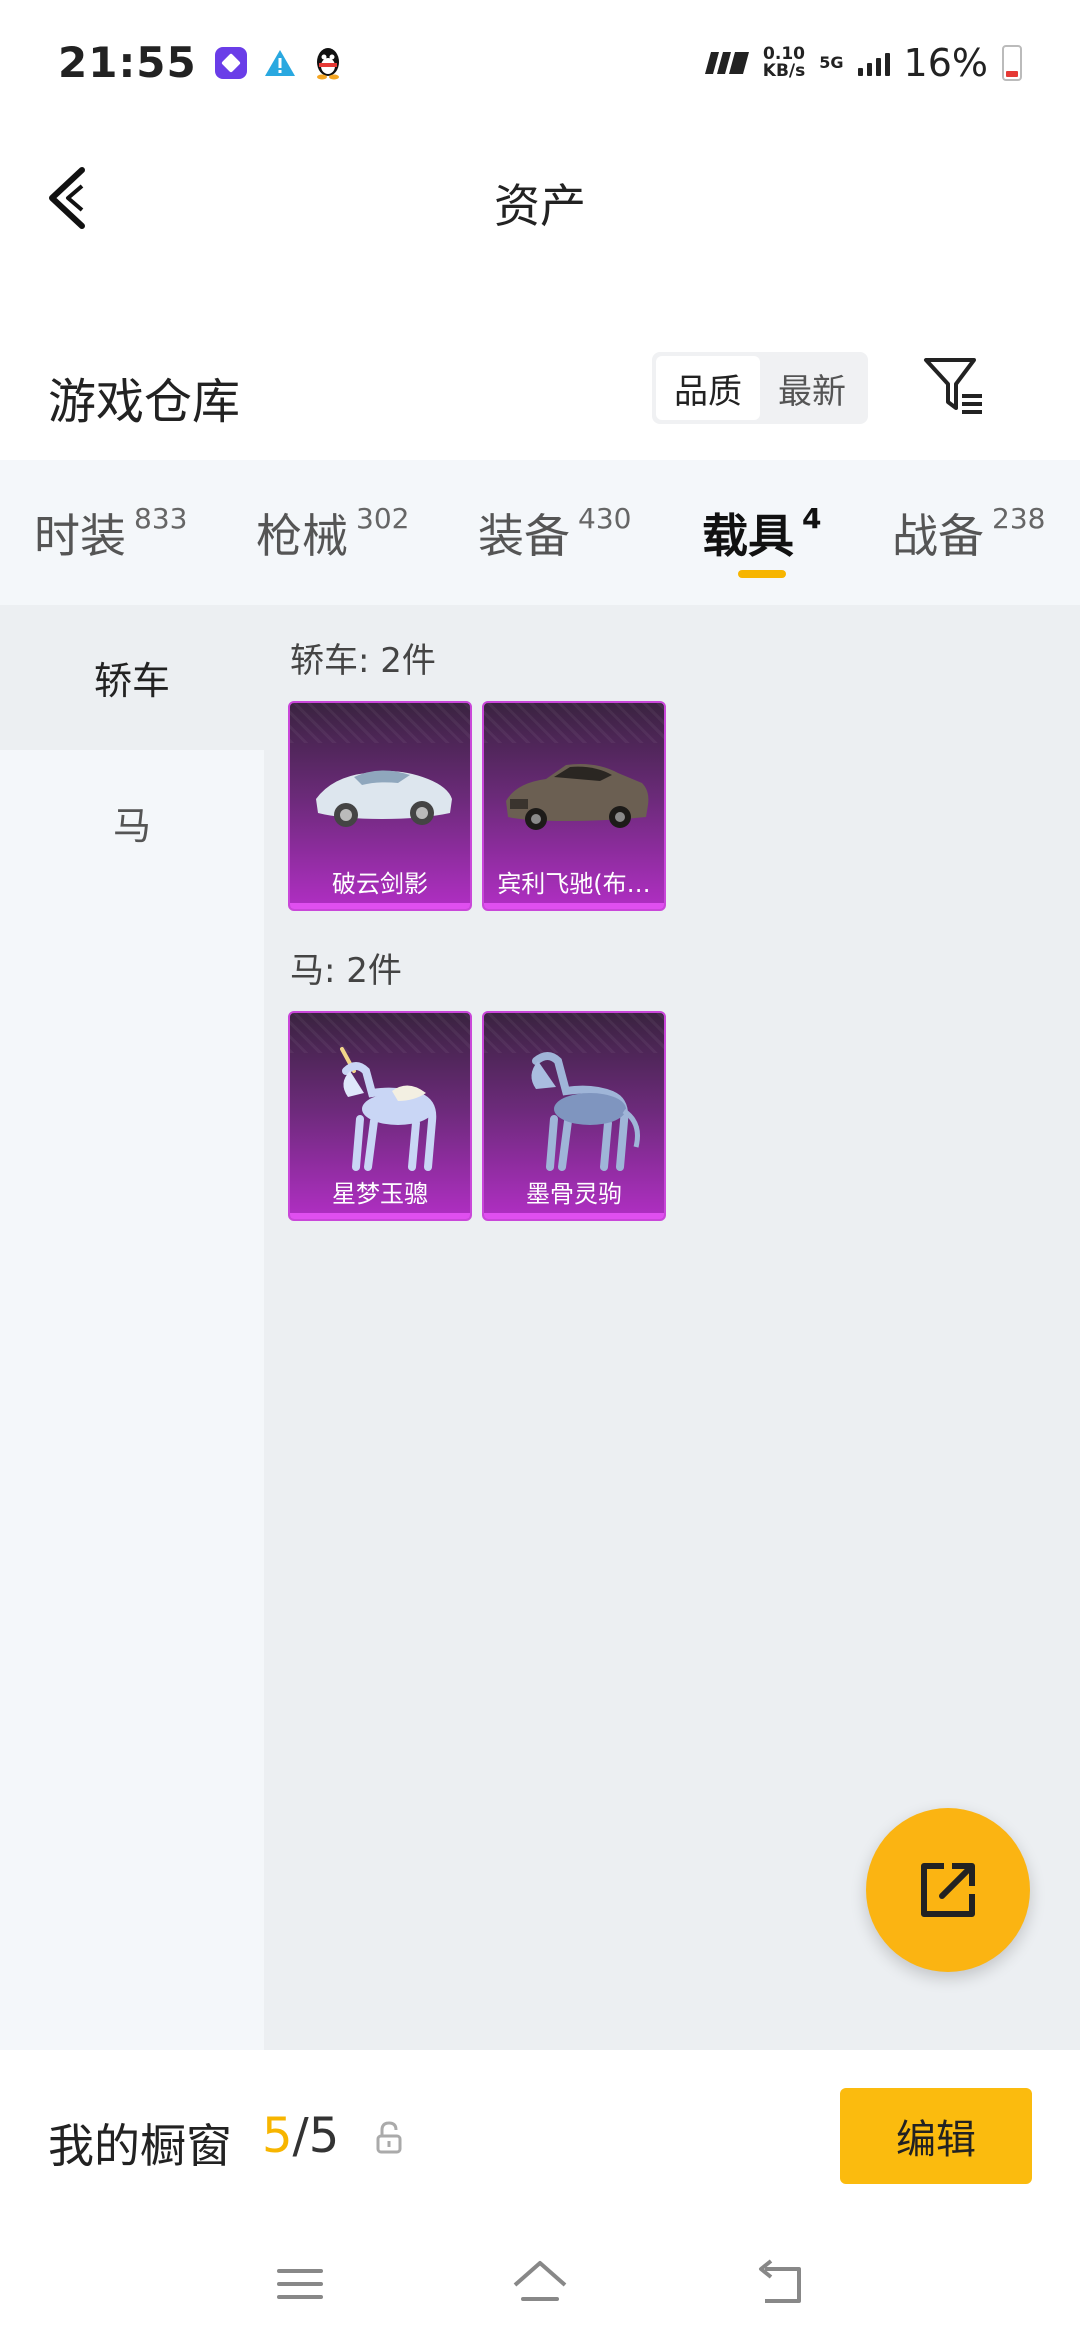 The height and width of the screenshot is (2344, 1080). I want to click on tab-vehicles: 载具 4, so click(761, 533).